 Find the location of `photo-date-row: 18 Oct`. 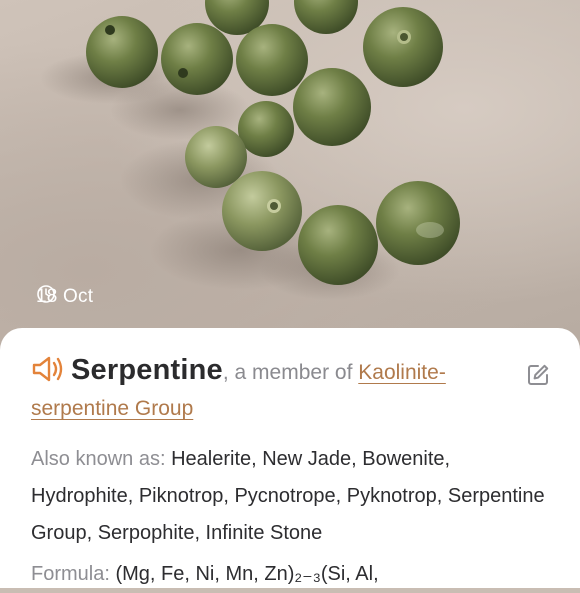

photo-date-row: 18 Oct is located at coordinates (64, 297).